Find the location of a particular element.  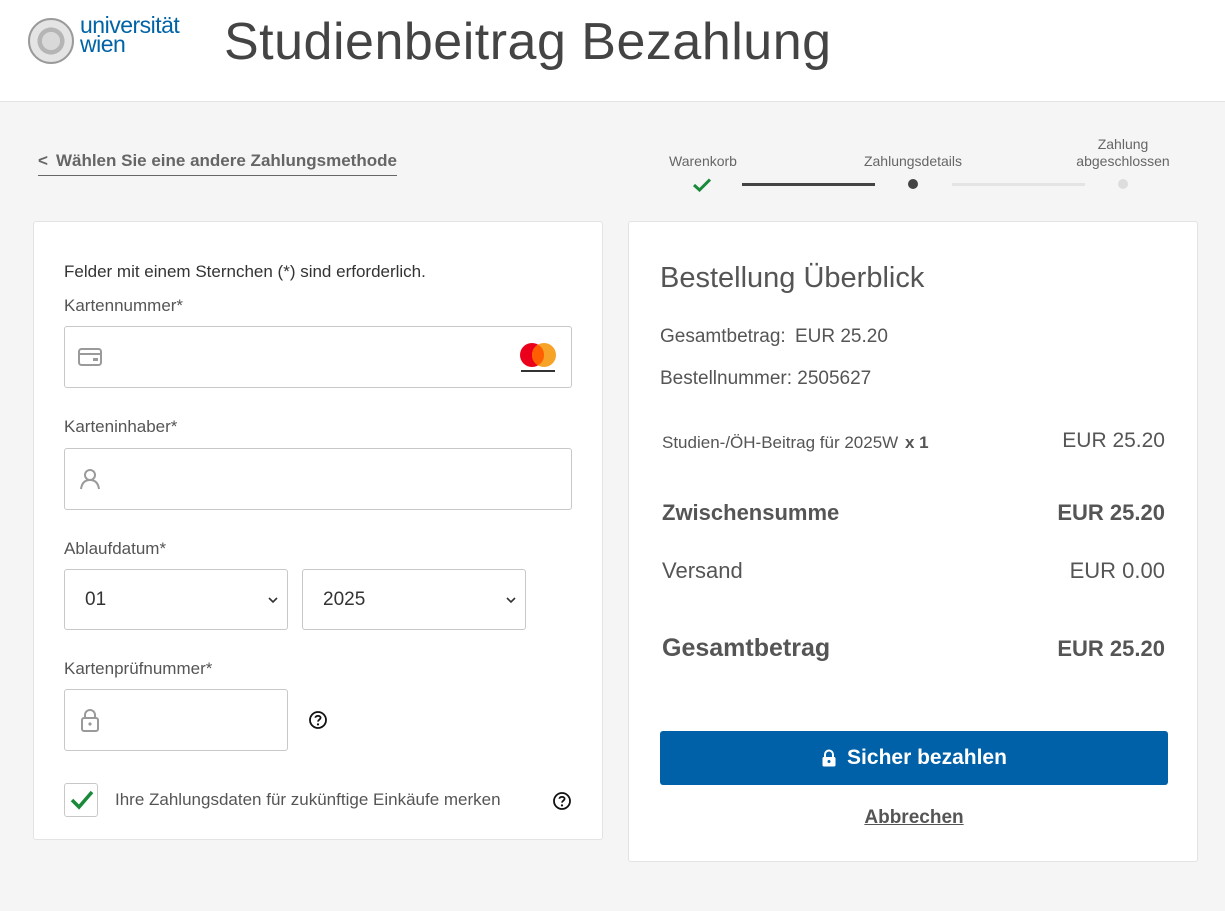

back-to-payment-methods-link: < Wählen Sie eine andere Zahlungsmethode is located at coordinates (217, 163).